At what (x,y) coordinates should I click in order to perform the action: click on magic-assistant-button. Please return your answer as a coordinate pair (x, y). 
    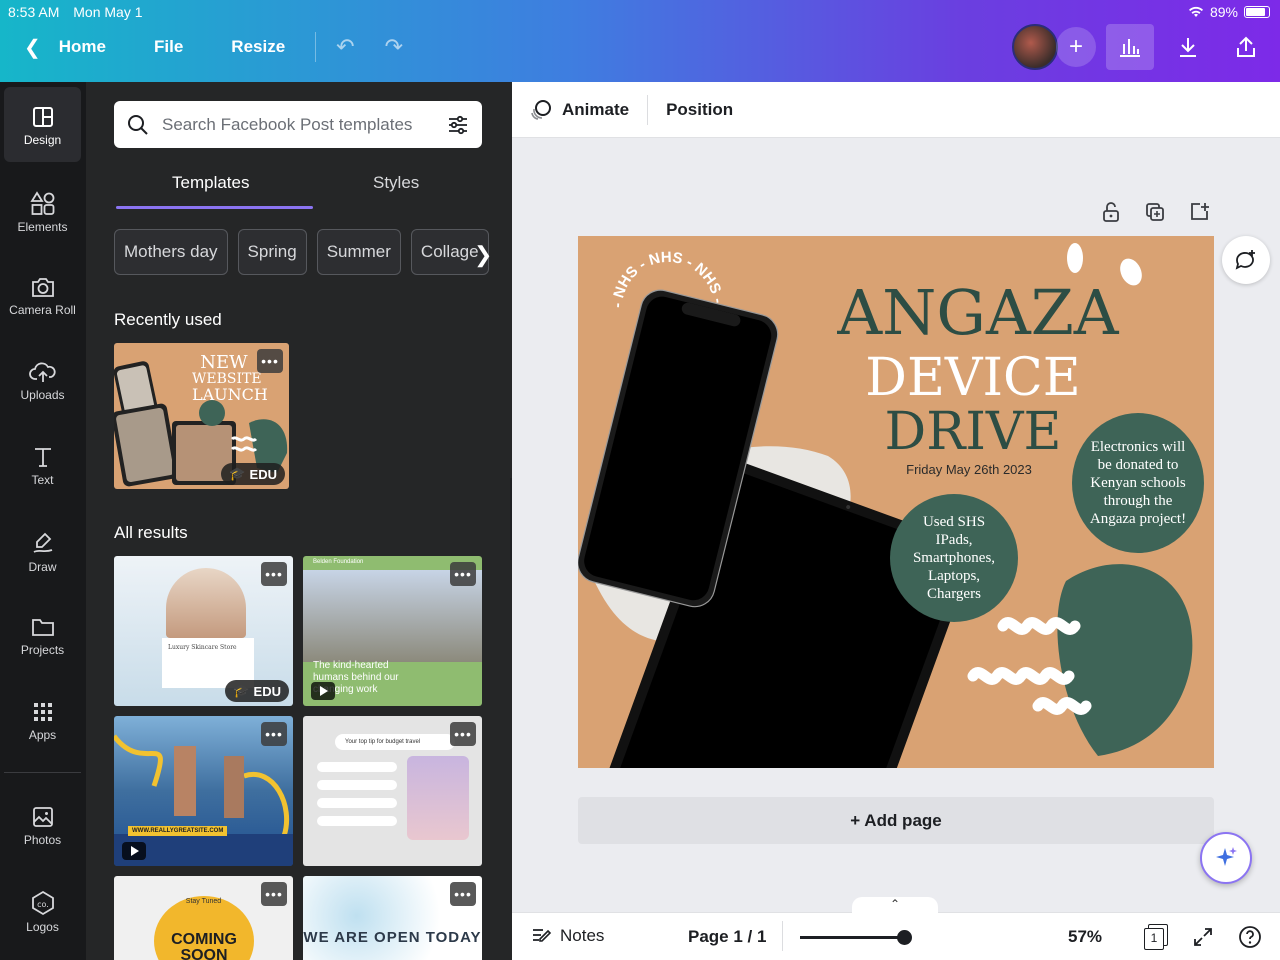
    Looking at the image, I should click on (1226, 858).